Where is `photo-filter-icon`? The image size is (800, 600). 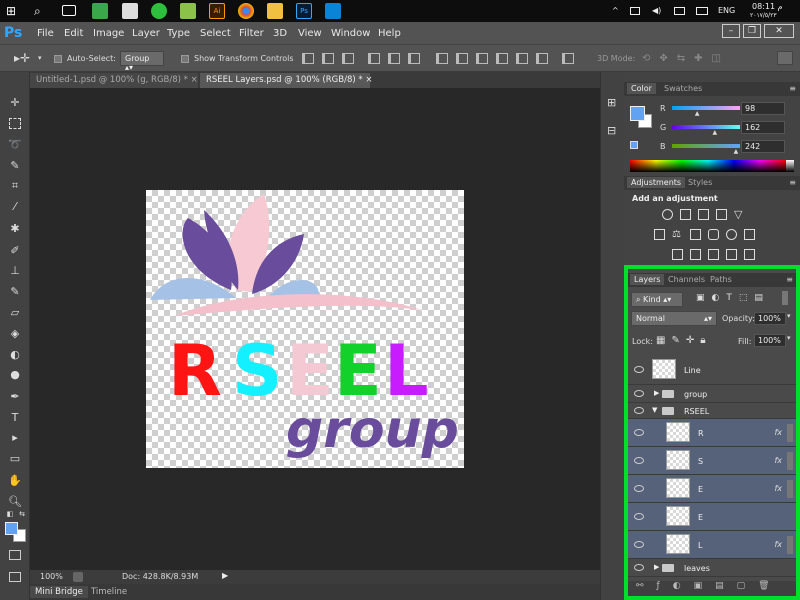
photo-filter-icon is located at coordinates (713, 234).